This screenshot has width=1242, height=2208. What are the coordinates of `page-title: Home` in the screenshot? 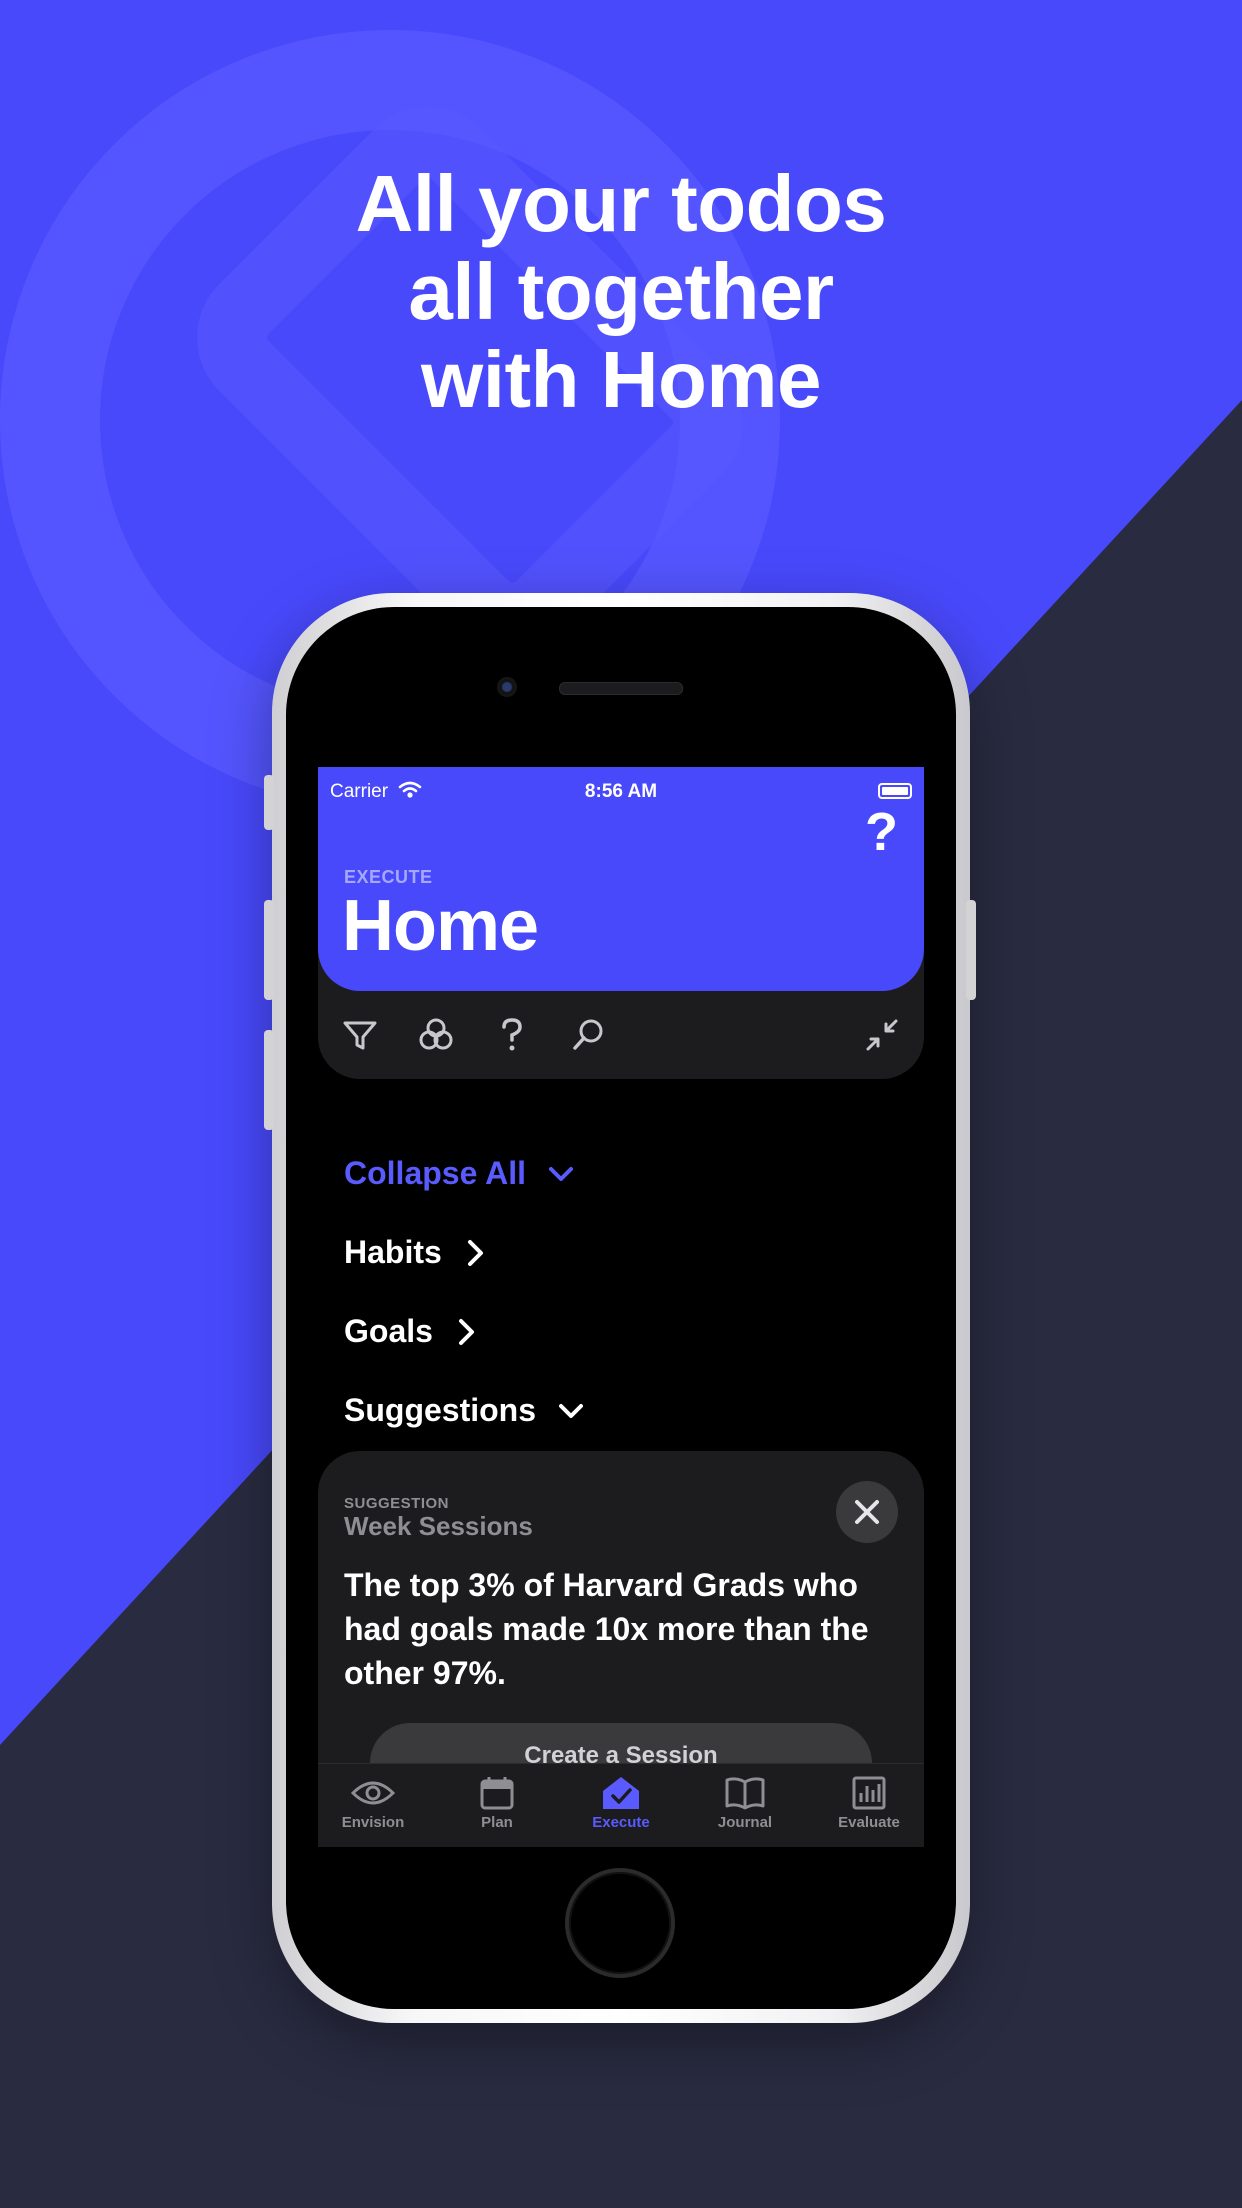 It's located at (440, 926).